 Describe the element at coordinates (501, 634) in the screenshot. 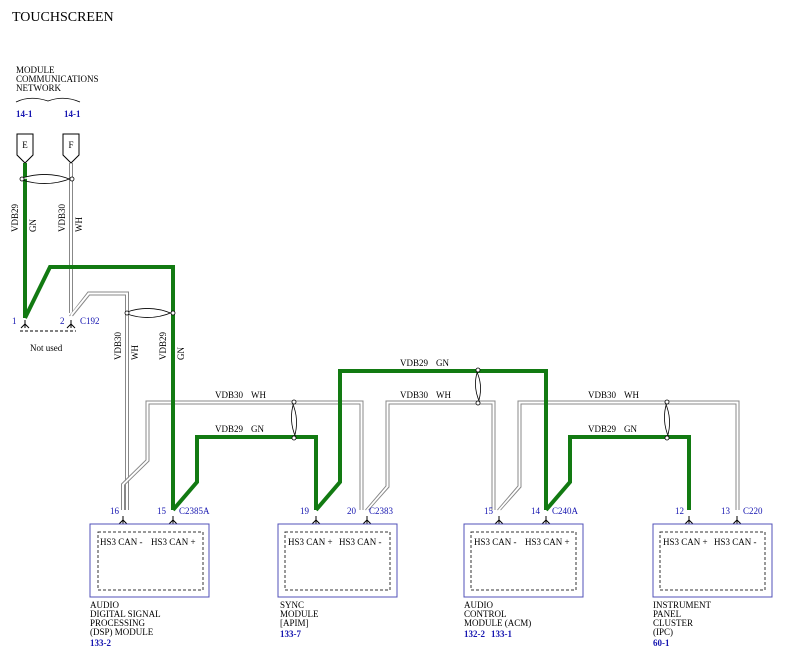

I see `acm-ref-2: 133-1` at that location.